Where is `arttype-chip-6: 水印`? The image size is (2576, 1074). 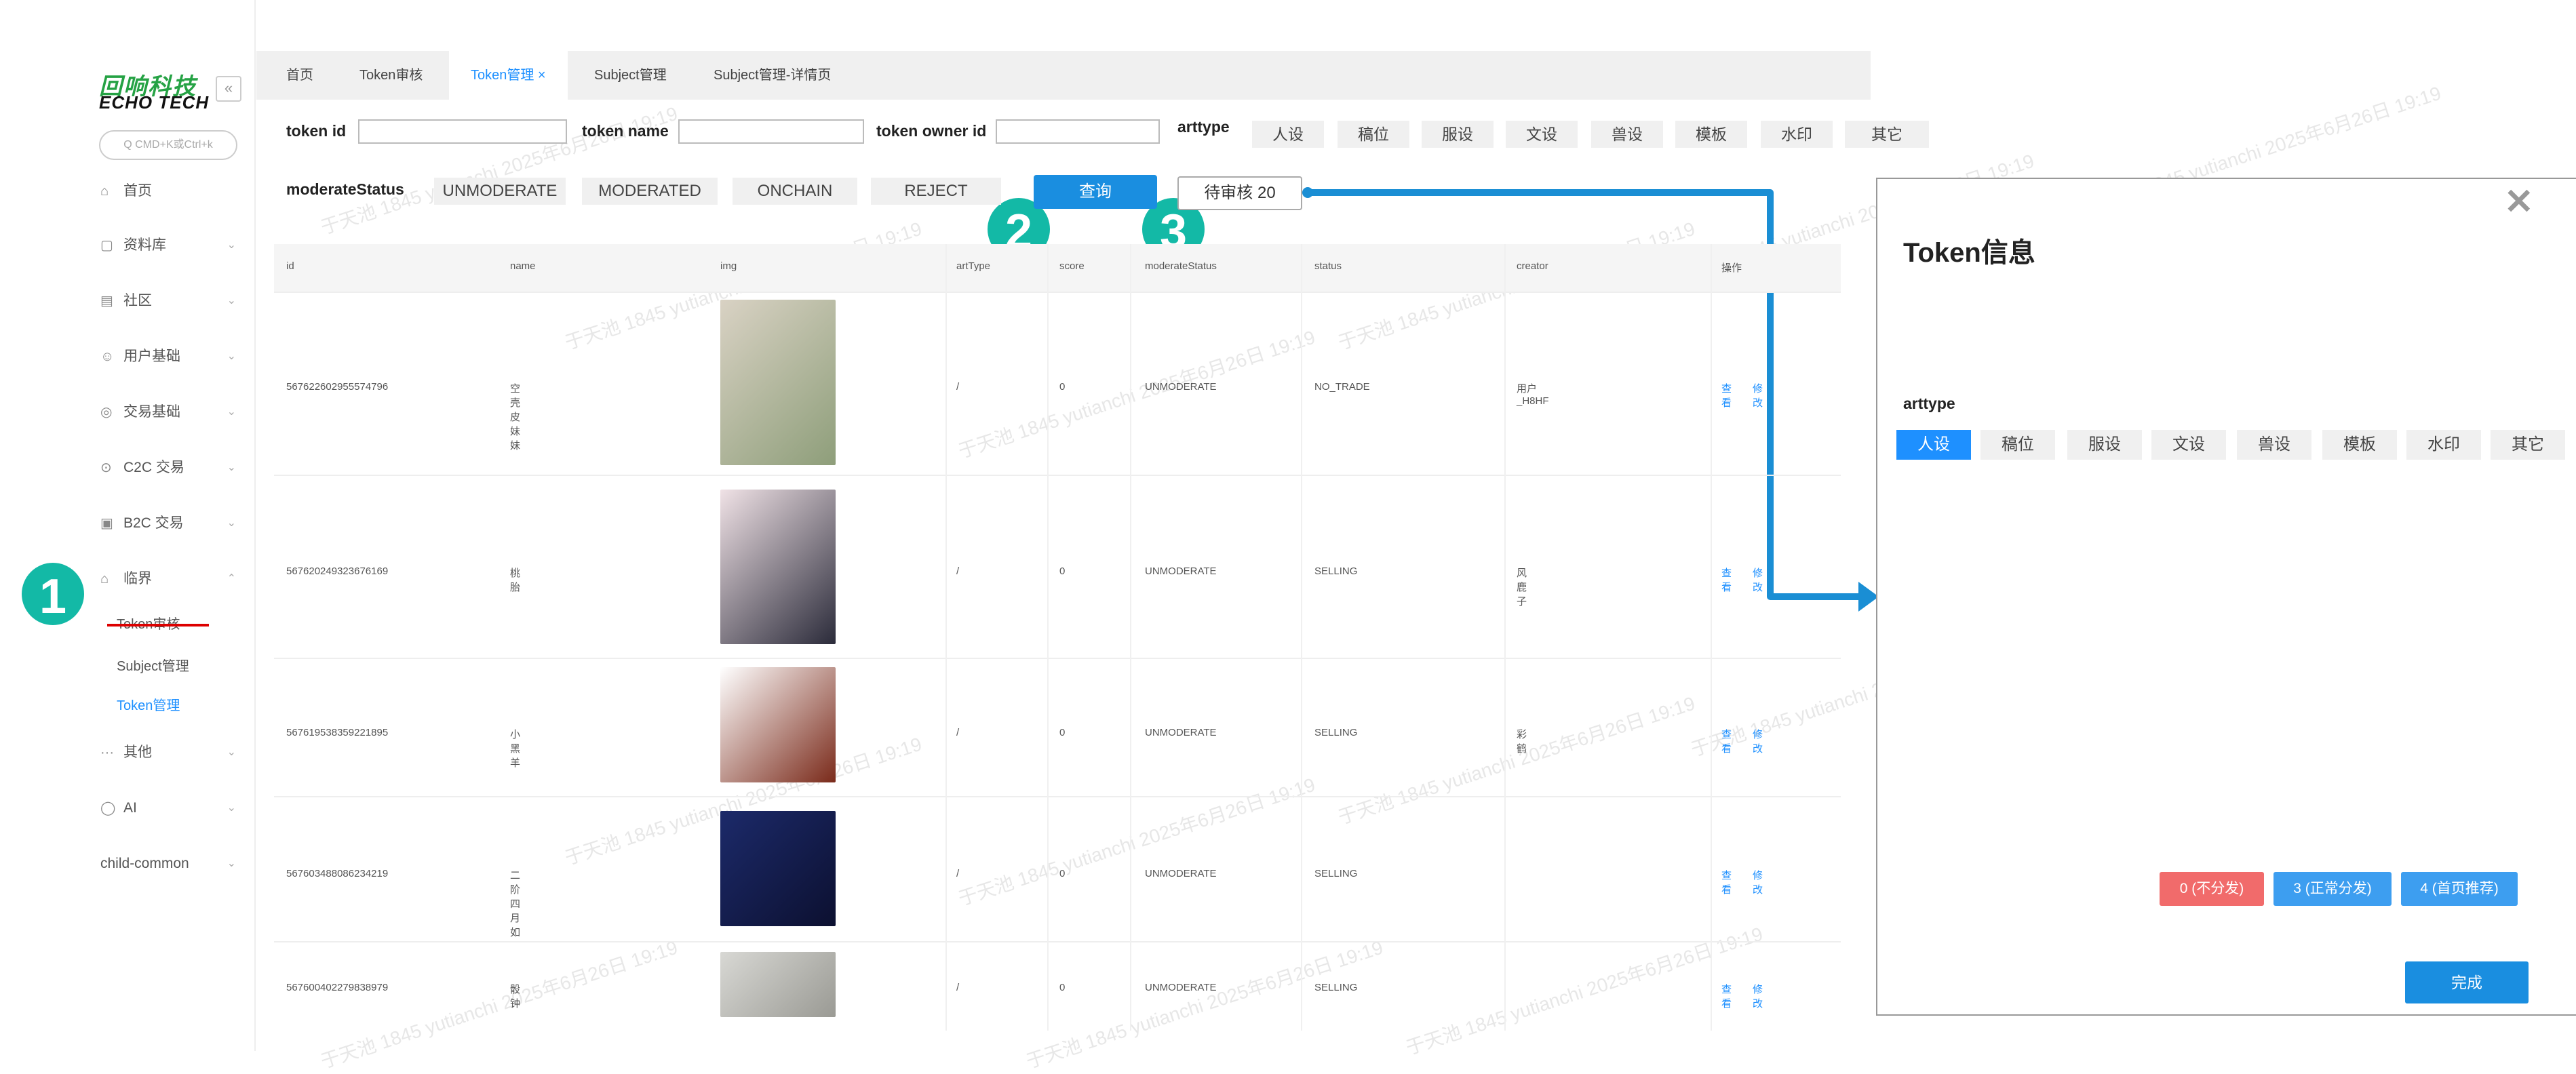
arttype-chip-6: 水印 is located at coordinates (1797, 134).